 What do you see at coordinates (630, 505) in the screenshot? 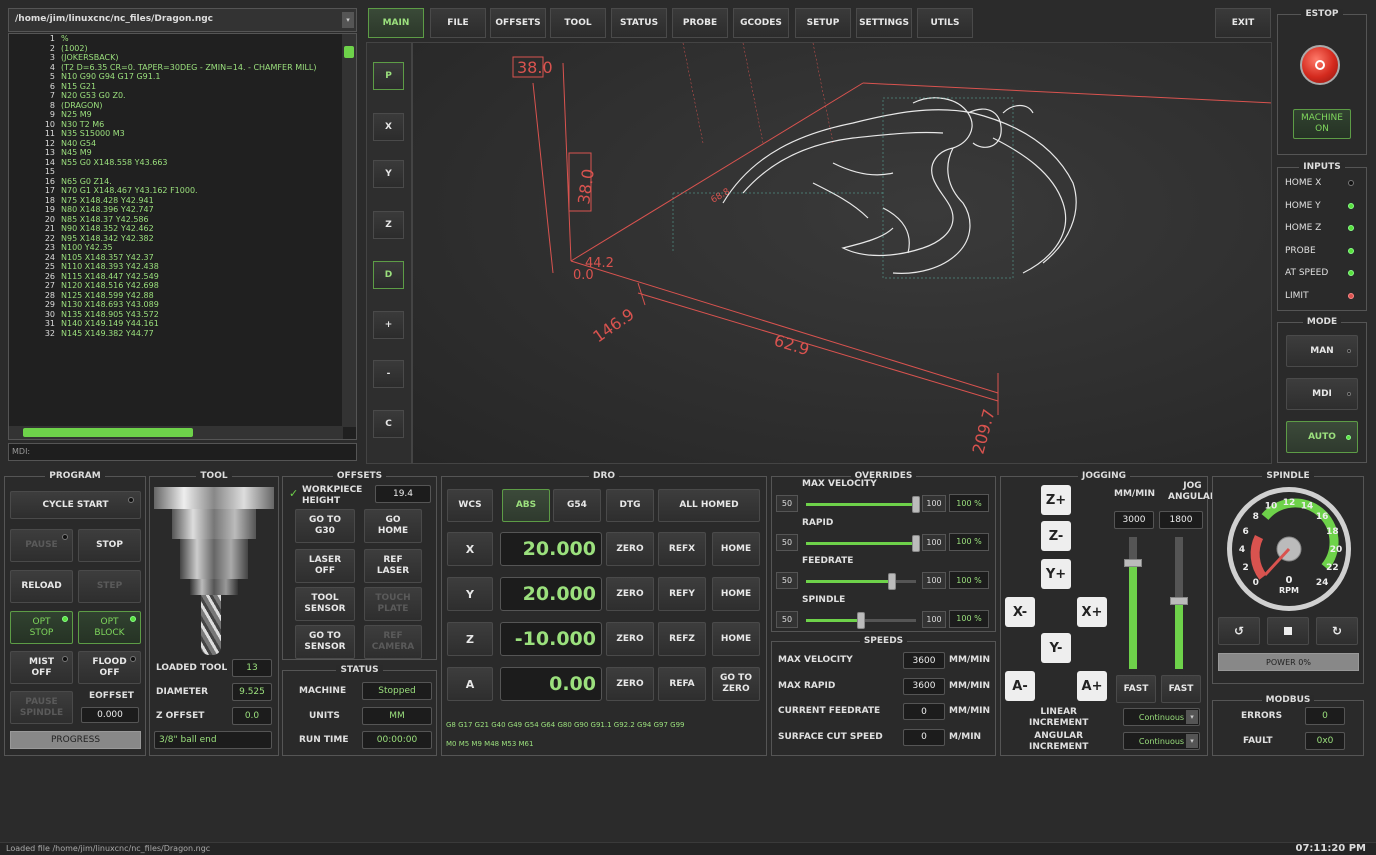
I see `dtg-button: DTG` at bounding box center [630, 505].